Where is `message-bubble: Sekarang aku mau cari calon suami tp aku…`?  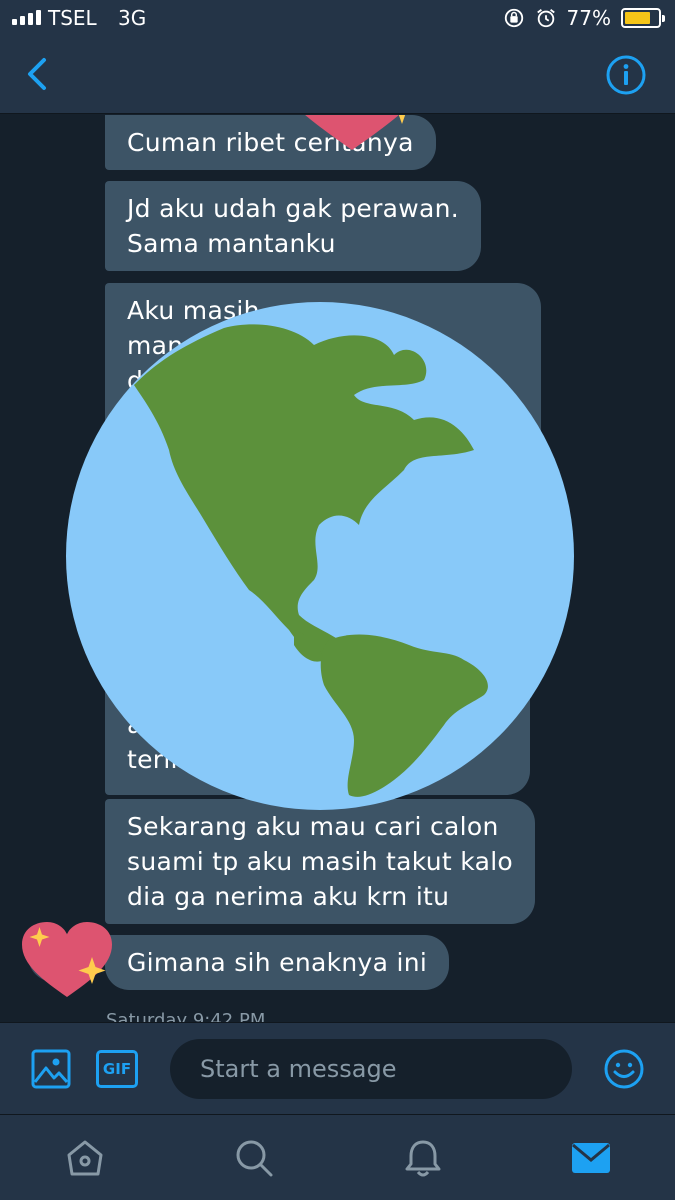 message-bubble: Sekarang aku mau cari calon suami tp aku… is located at coordinates (320, 861).